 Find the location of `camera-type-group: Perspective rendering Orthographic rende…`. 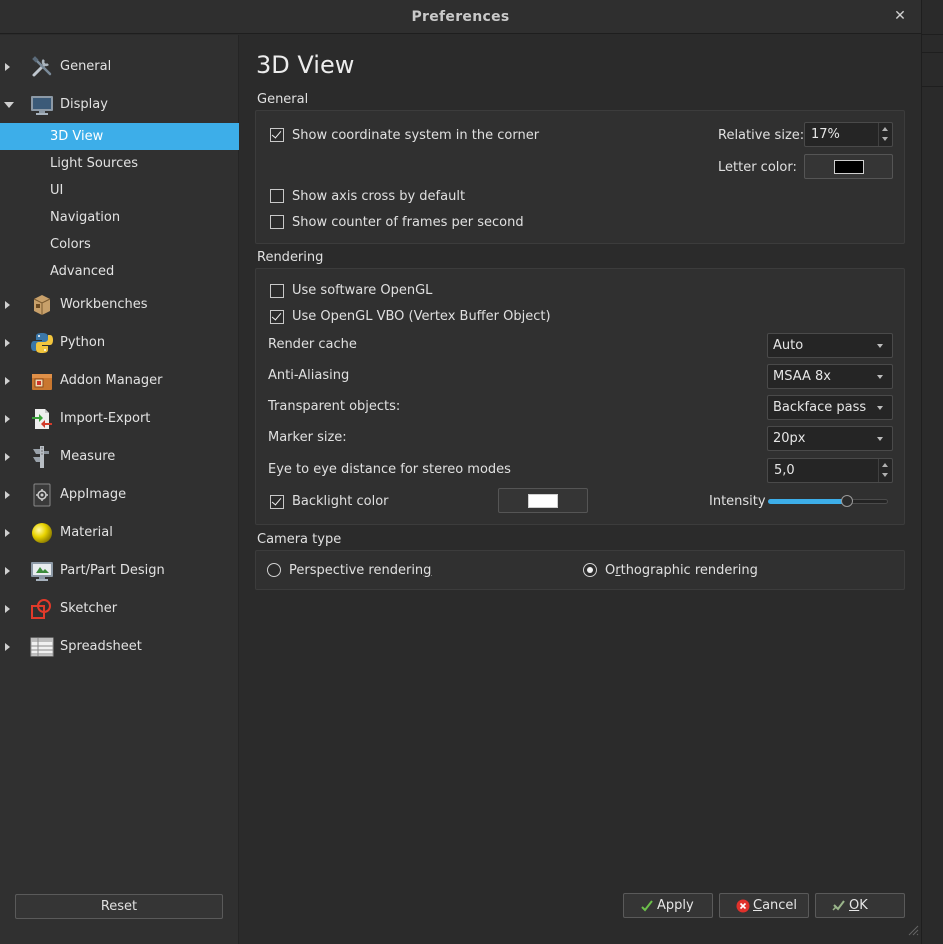

camera-type-group: Perspective rendering Orthographic rende… is located at coordinates (580, 570).